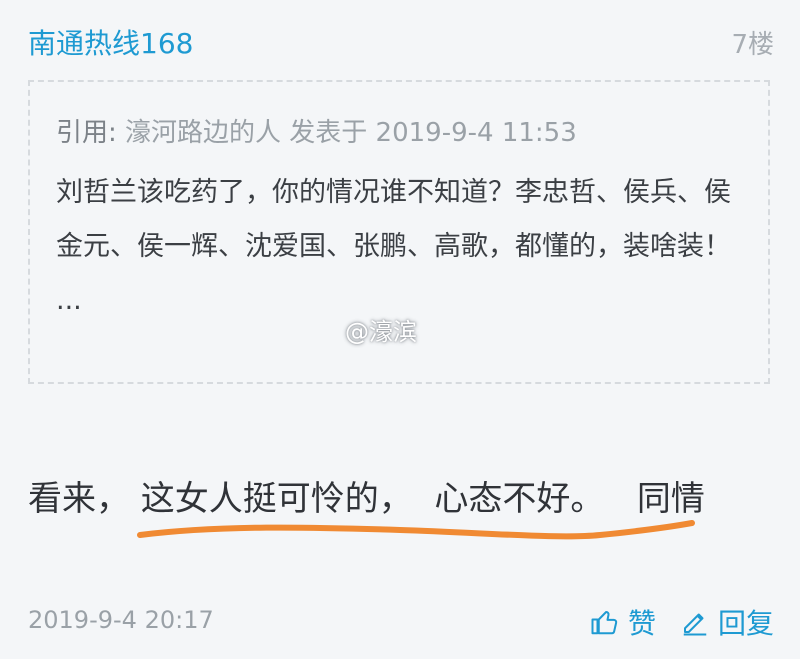 The width and height of the screenshot is (800, 659). What do you see at coordinates (623, 622) in the screenshot?
I see `like-button: 赞` at bounding box center [623, 622].